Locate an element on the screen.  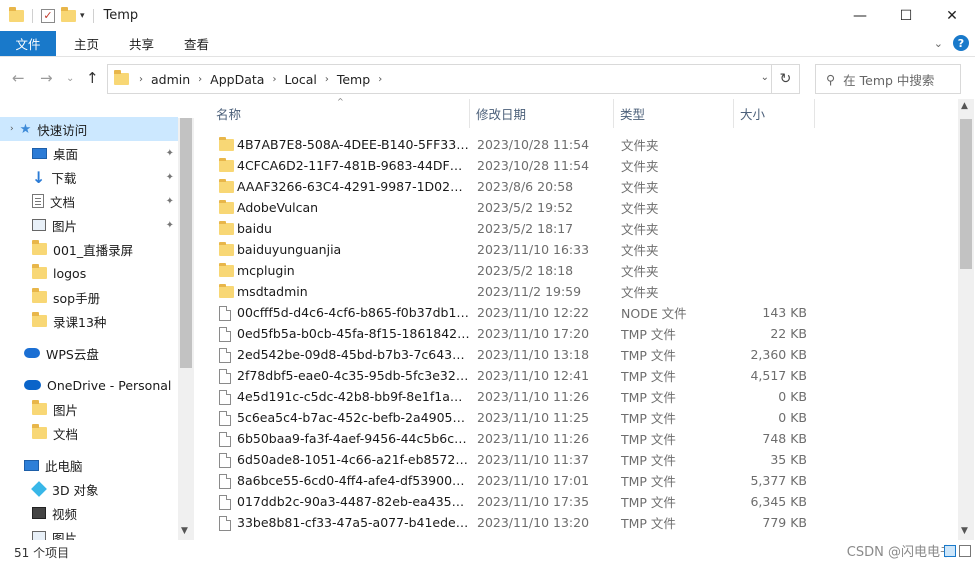
tab-home: 主页 is located at coordinates (86, 43).